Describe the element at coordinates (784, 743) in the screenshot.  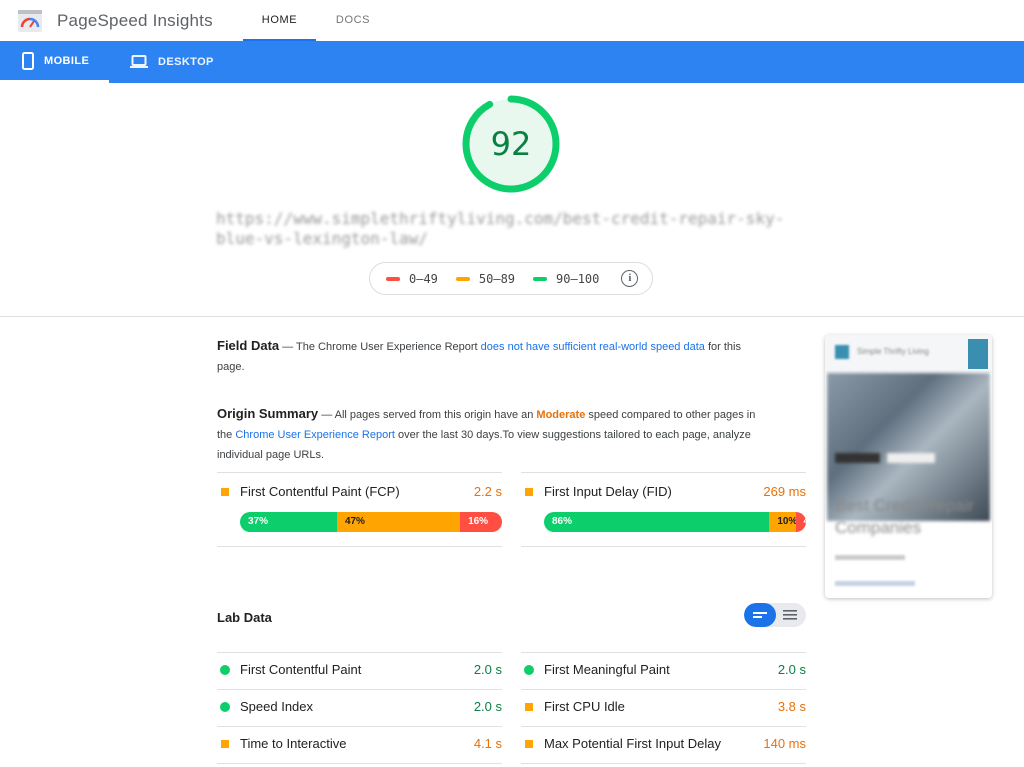
I see `lab-metric-value: 140 ms` at that location.